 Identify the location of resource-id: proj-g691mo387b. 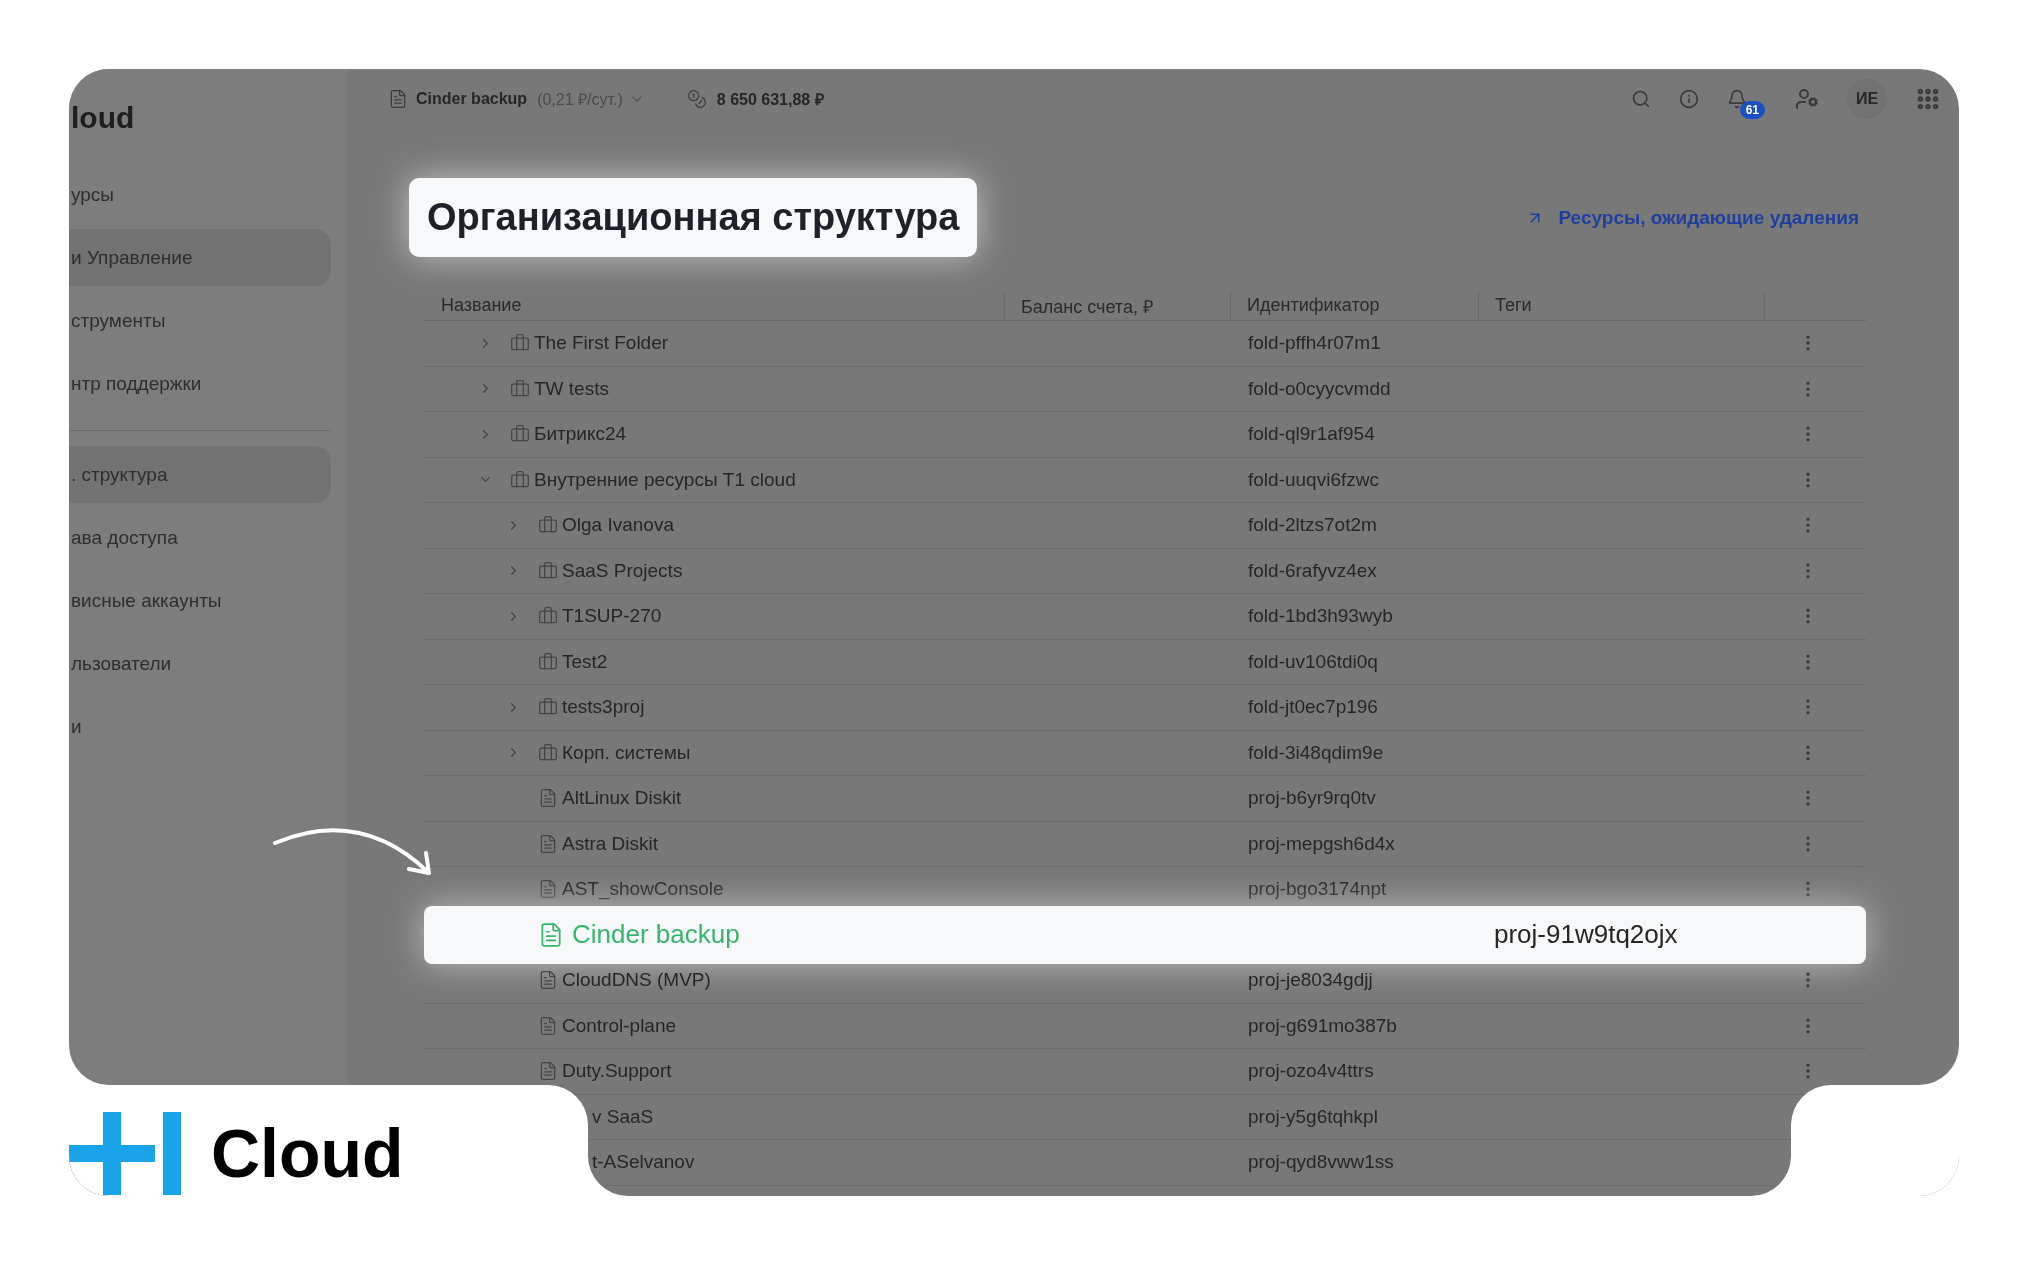
(1322, 1025).